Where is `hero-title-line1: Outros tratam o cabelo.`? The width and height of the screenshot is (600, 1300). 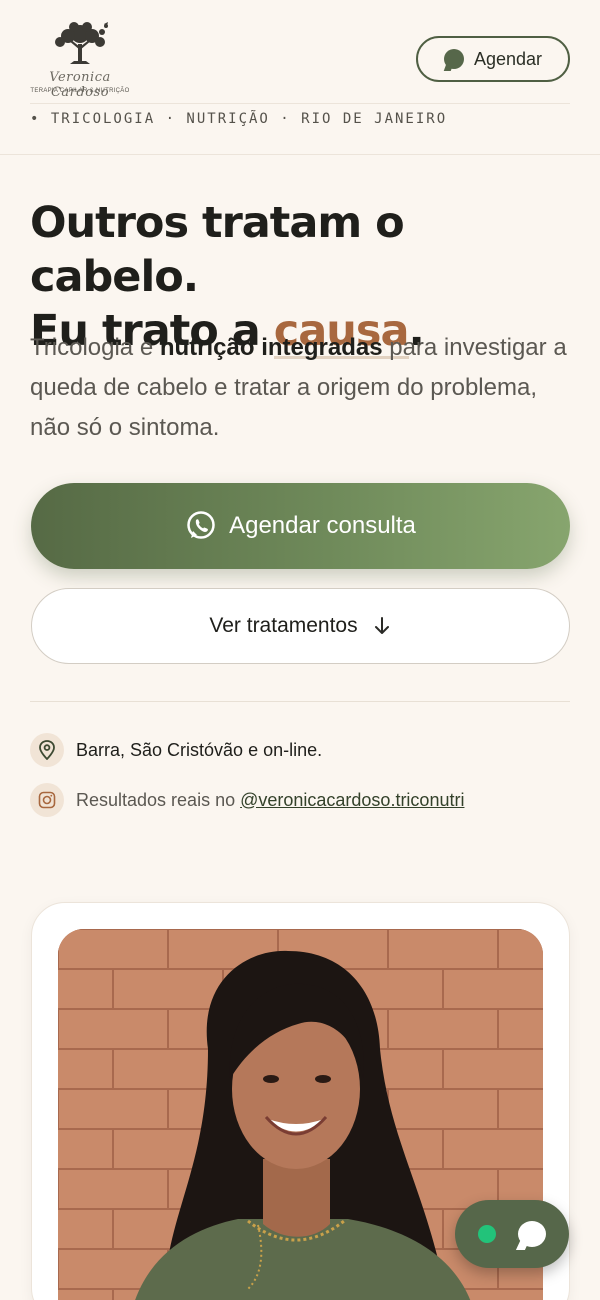 hero-title-line1: Outros tratam o cabelo. is located at coordinates (217, 250).